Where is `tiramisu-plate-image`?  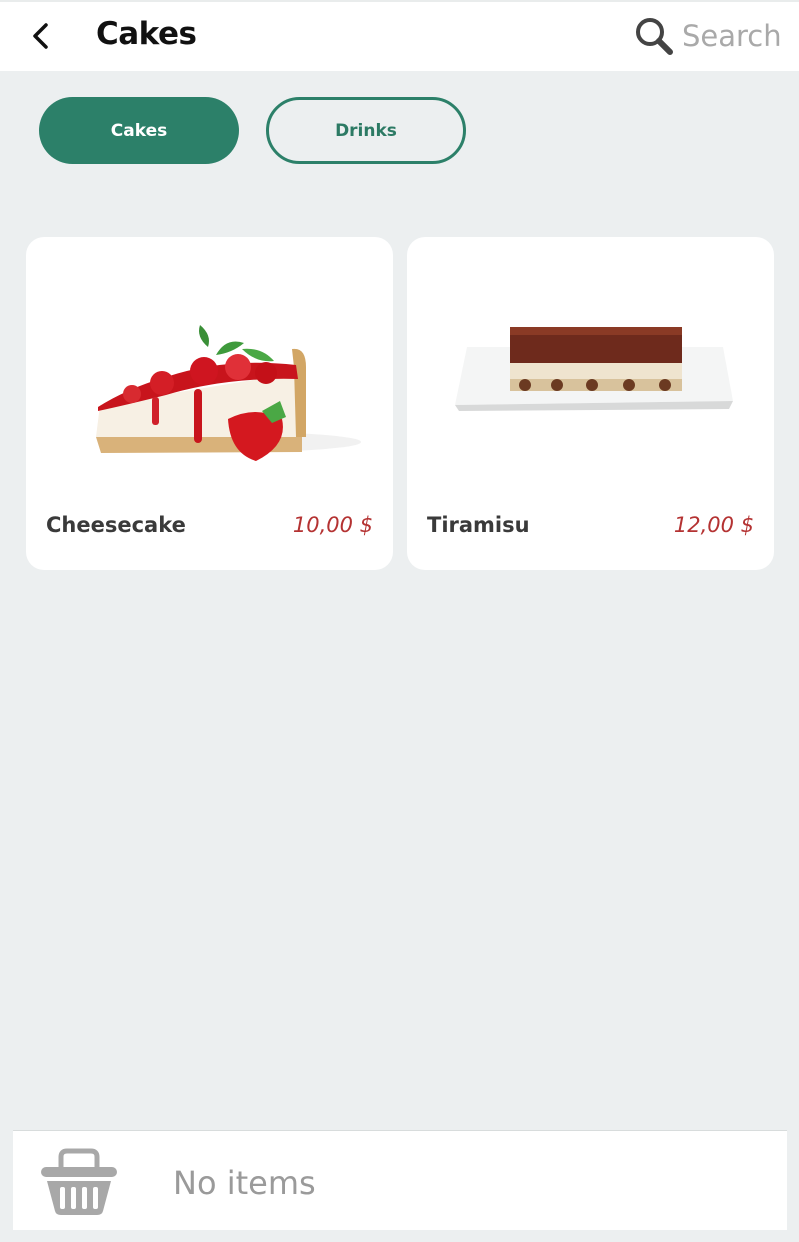
tiramisu-plate-image is located at coordinates (594, 369).